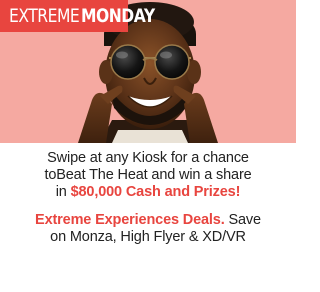 This screenshot has height=292, width=320. I want to click on title-banner: EXTREME MONDAY, so click(77, 16).